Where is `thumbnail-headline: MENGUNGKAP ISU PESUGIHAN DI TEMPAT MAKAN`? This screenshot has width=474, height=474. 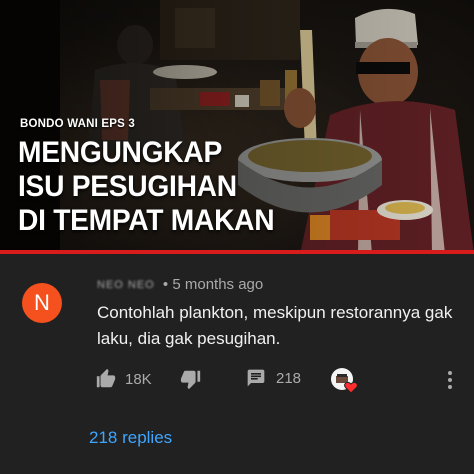 thumbnail-headline: MENGUNGKAP ISU PESUGIHAN DI TEMPAT MAKAN is located at coordinates (146, 187).